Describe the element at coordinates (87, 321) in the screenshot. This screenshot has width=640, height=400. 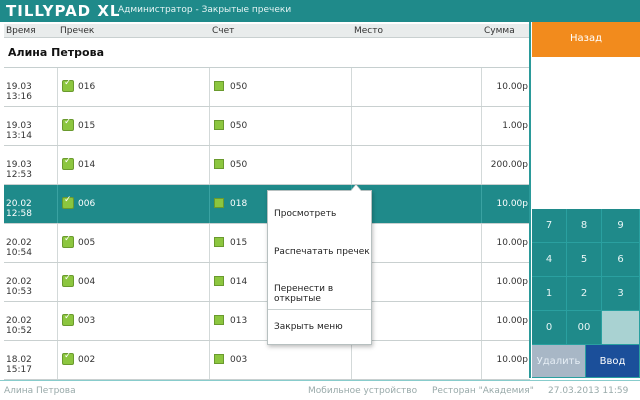
I see `precheck-number: 003` at that location.